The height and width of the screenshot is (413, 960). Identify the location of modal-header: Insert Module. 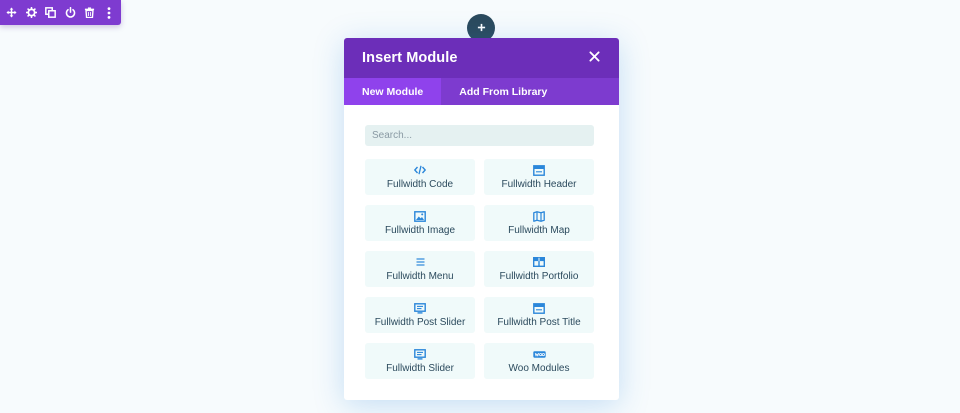
(481, 58).